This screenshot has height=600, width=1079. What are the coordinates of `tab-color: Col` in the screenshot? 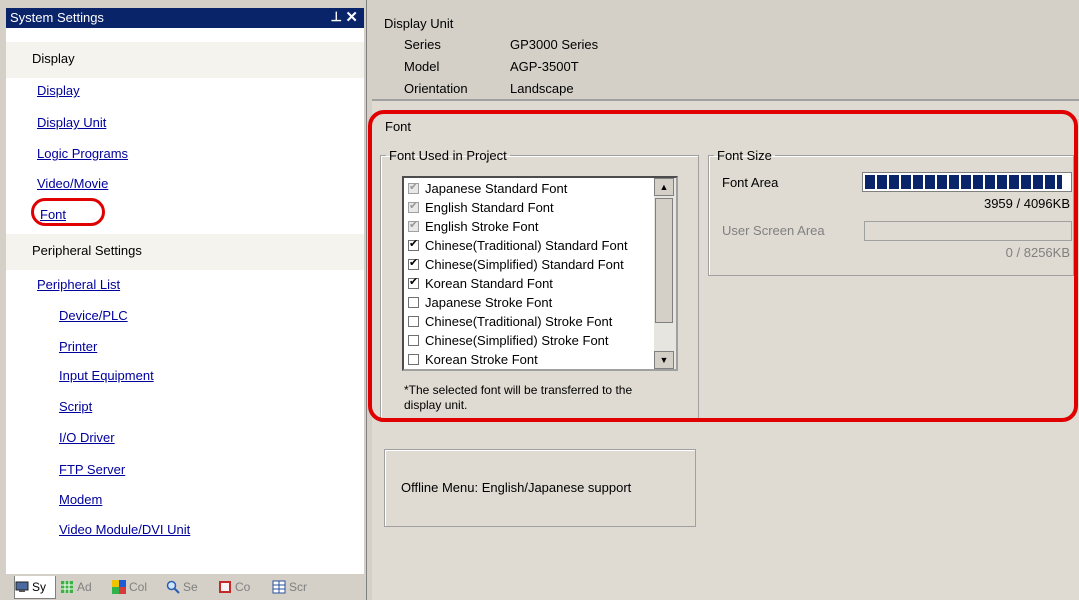 It's located at (137, 587).